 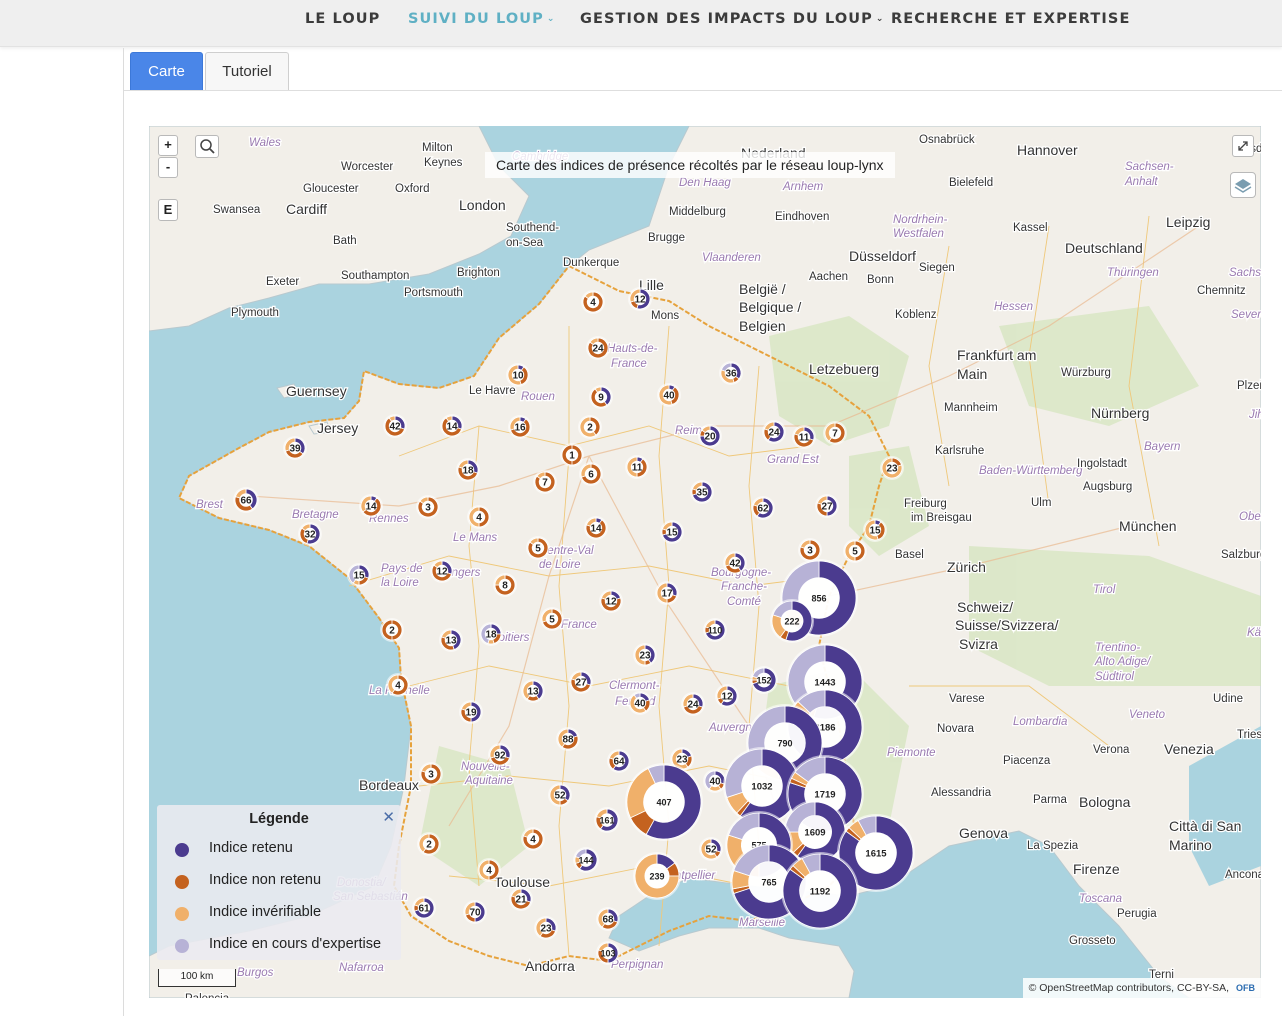 I want to click on cluster-marker: 407, so click(x=664, y=802).